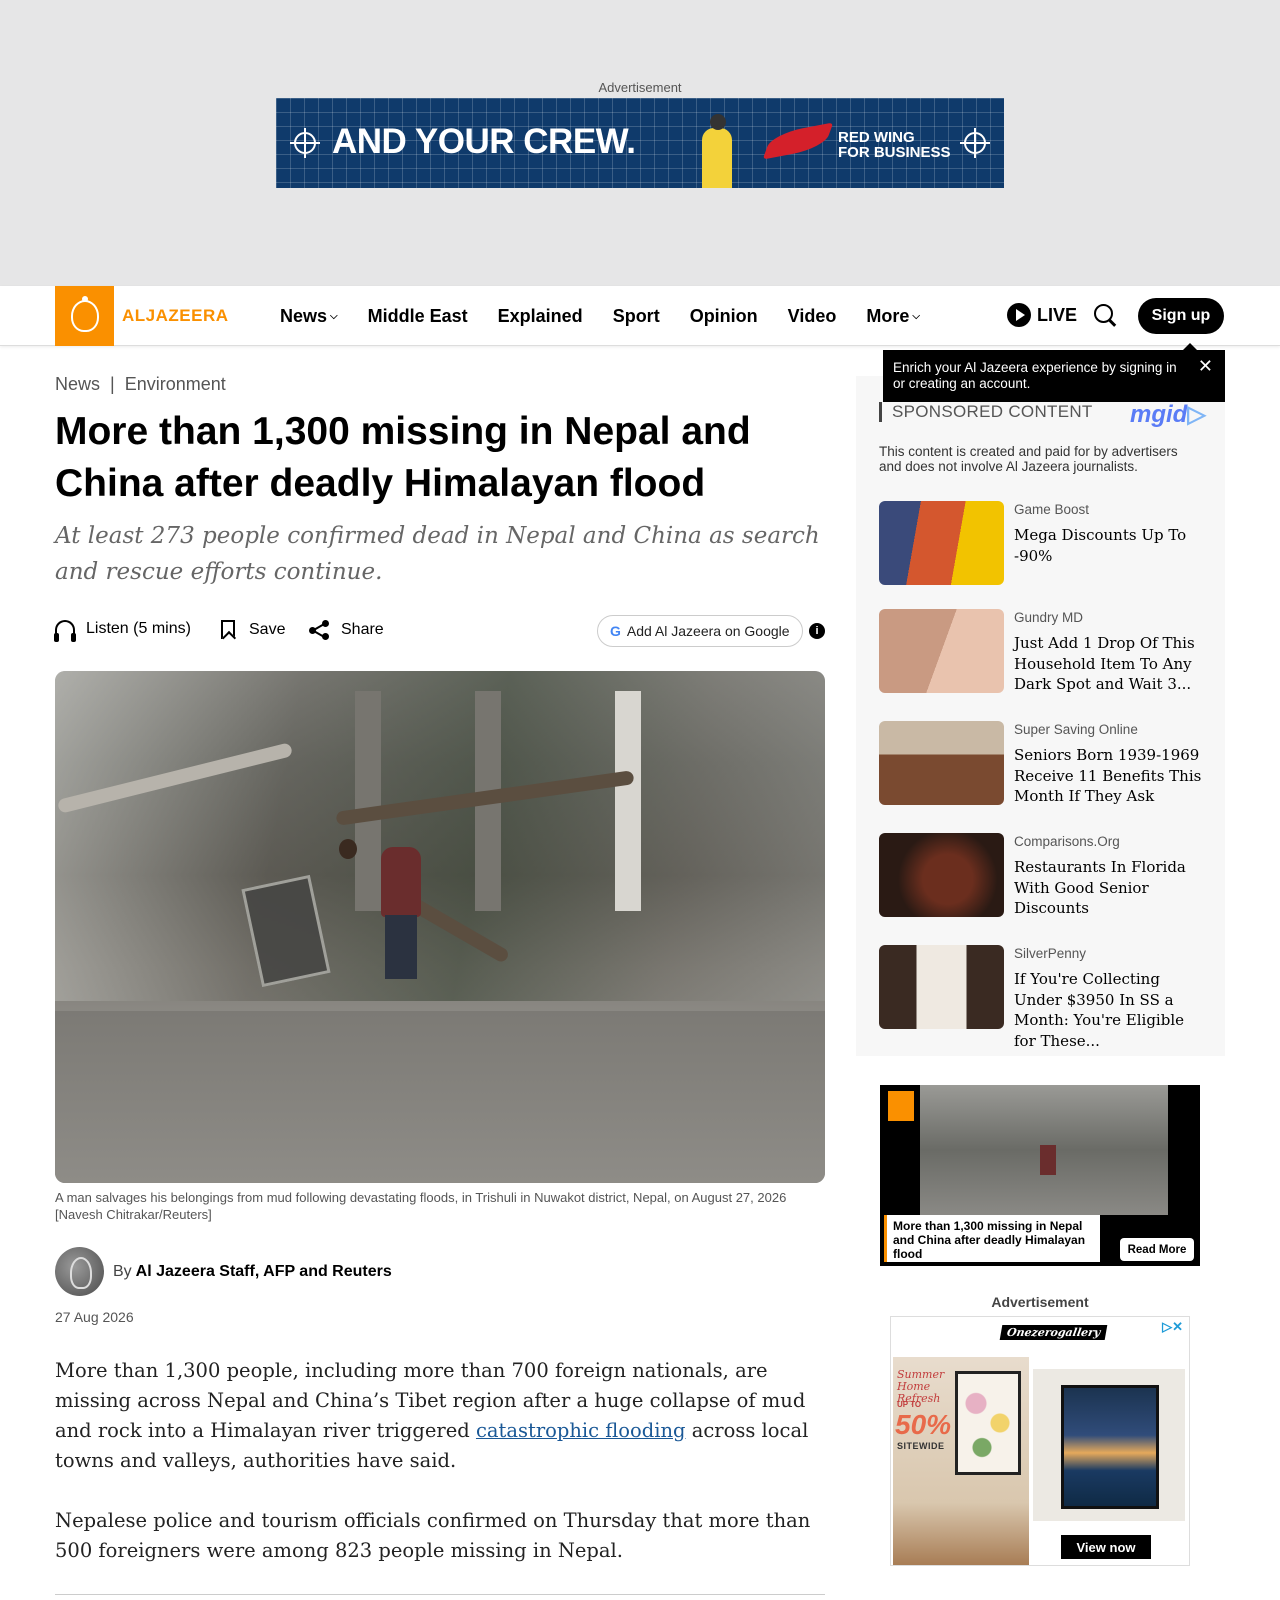  I want to click on signup-button: Sign up, so click(1181, 316).